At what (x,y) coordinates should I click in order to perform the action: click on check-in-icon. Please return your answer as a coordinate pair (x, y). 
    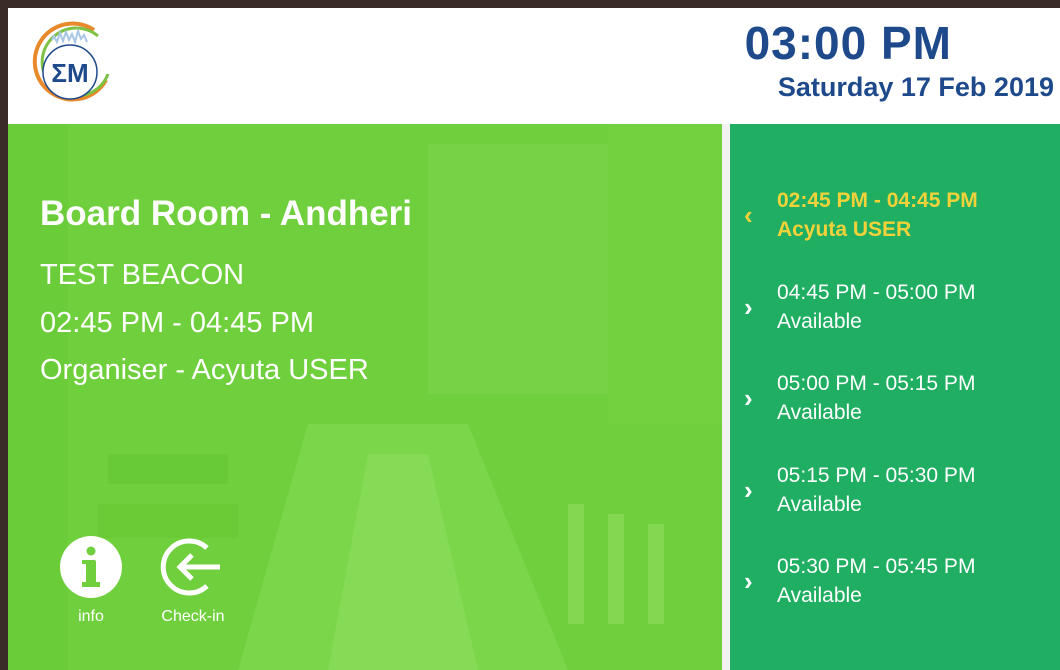
    Looking at the image, I should click on (190, 567).